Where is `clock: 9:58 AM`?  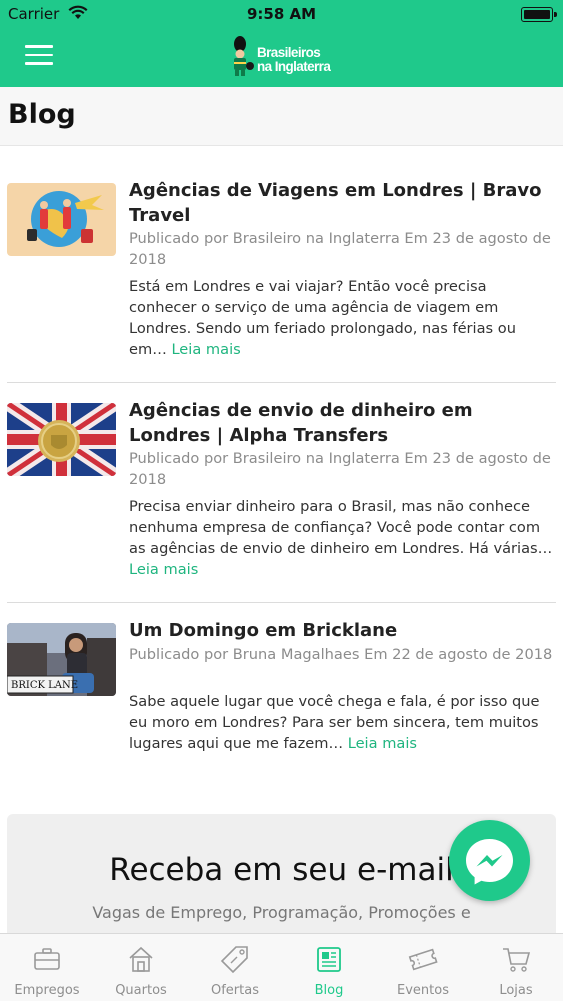
clock: 9:58 AM is located at coordinates (281, 14).